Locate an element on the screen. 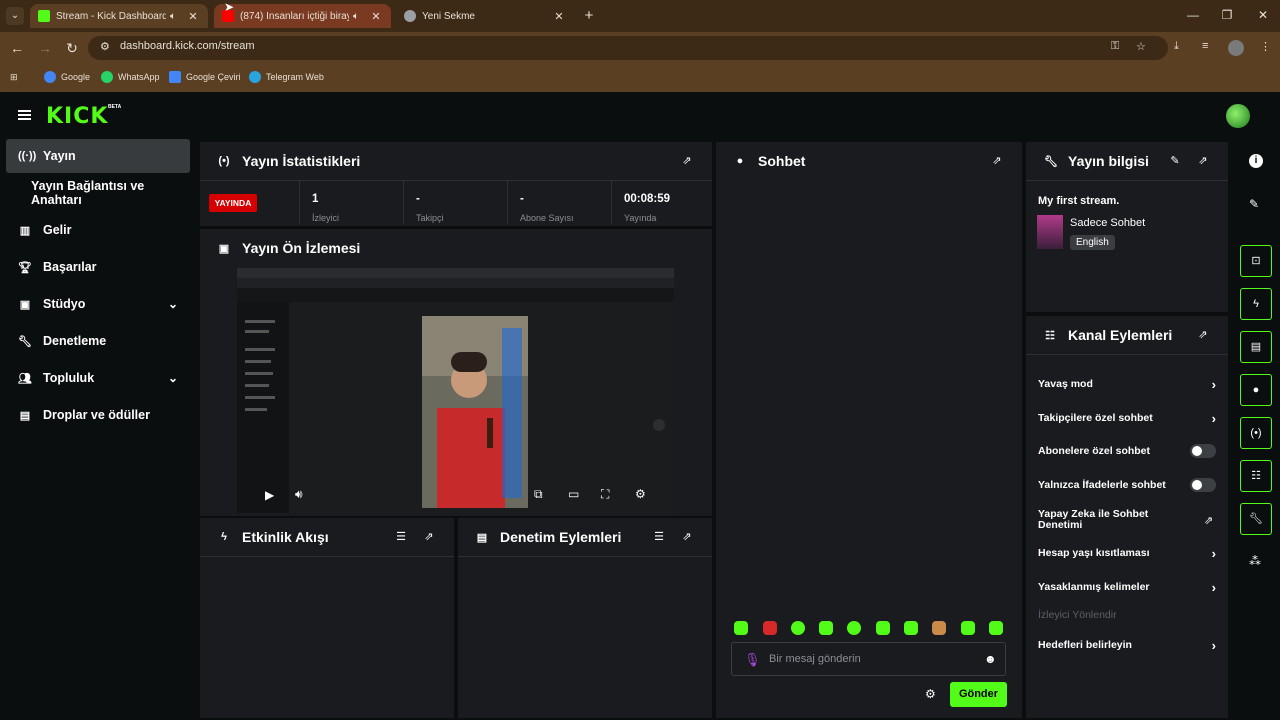 The image size is (1280, 720). ai-moderation-row: Yapay Zeka ile Sohbet Denetimi is located at coordinates (1113, 520).